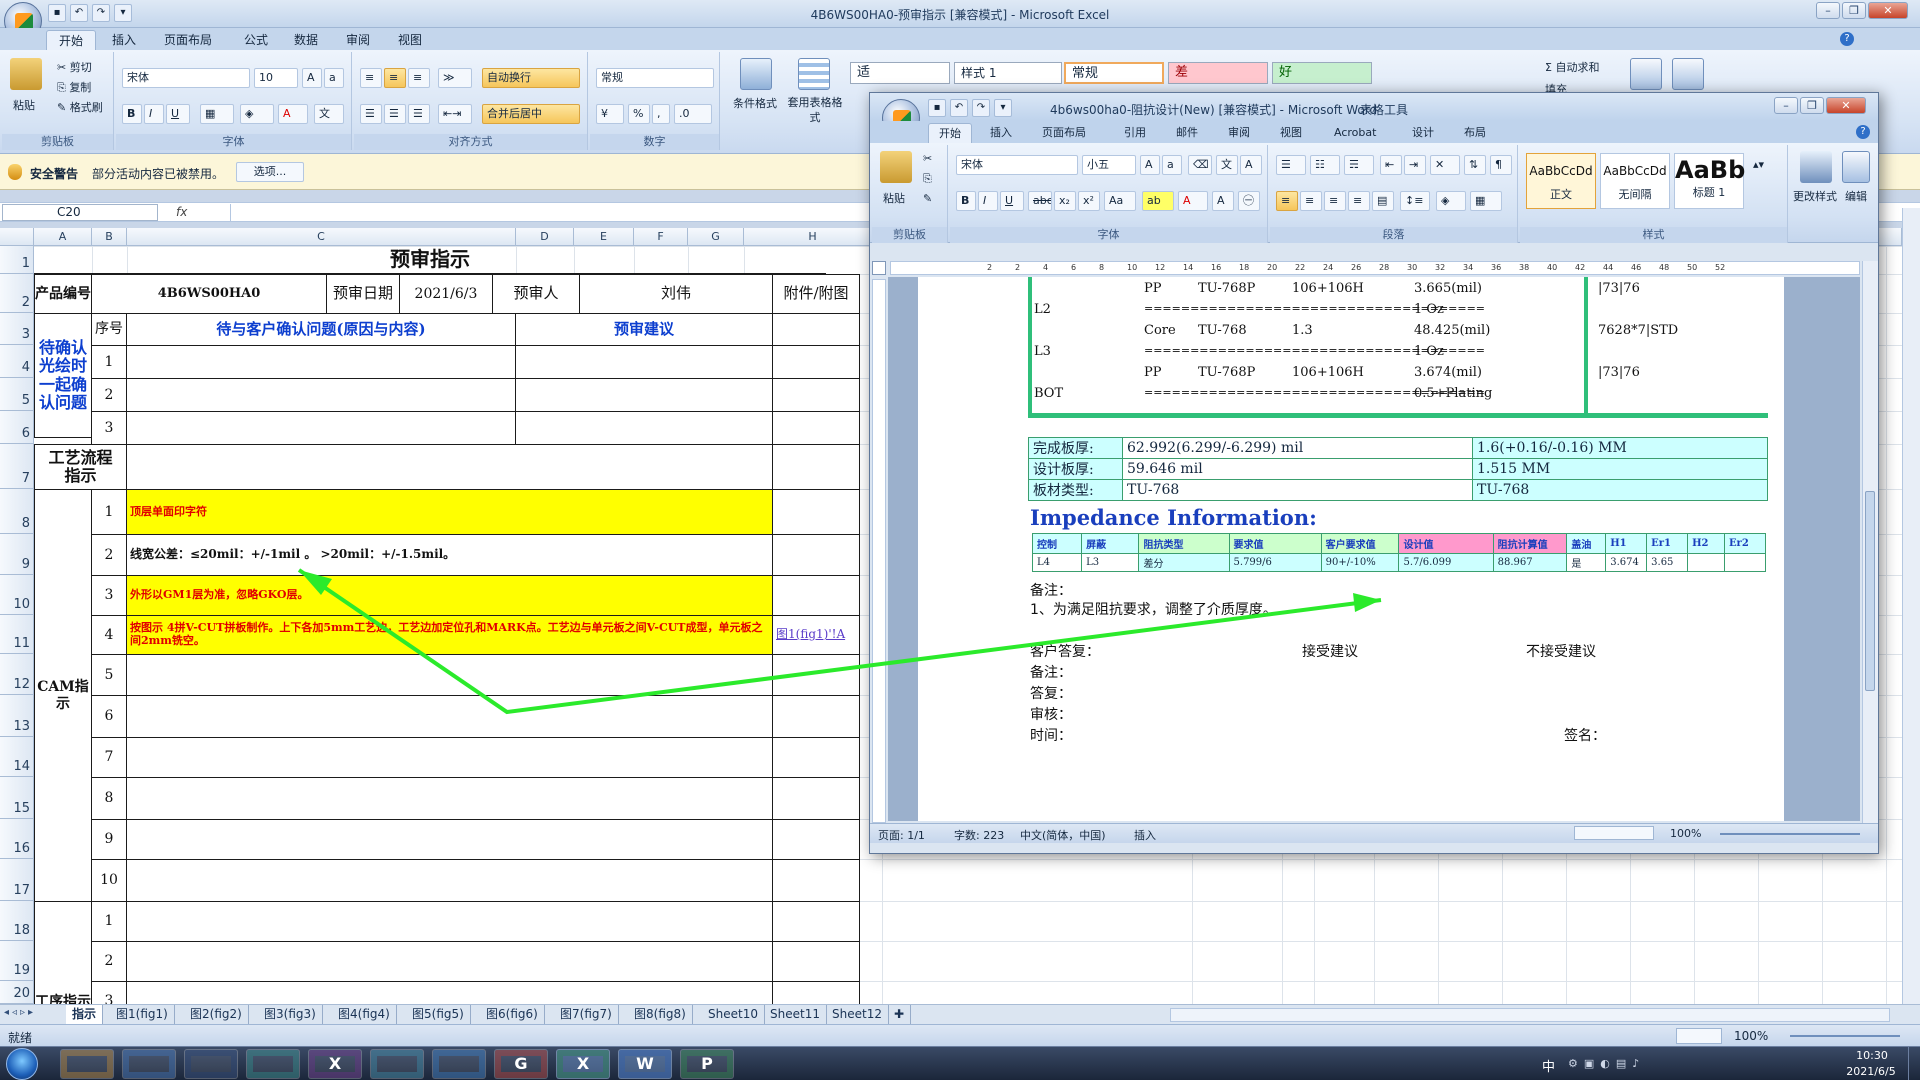 This screenshot has width=1920, height=1080. What do you see at coordinates (17, 554) in the screenshot?
I see `row-header-9: 9` at bounding box center [17, 554].